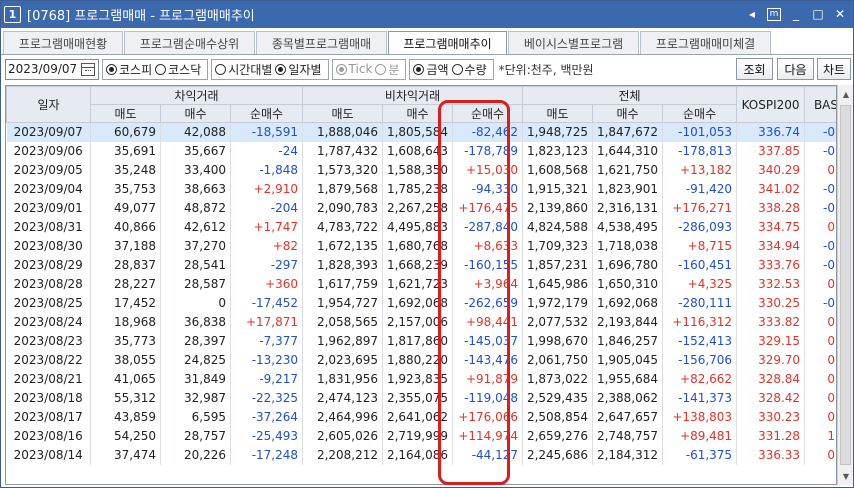  What do you see at coordinates (820, 455) in the screenshot?
I see `cell-basis: 0.92` at bounding box center [820, 455].